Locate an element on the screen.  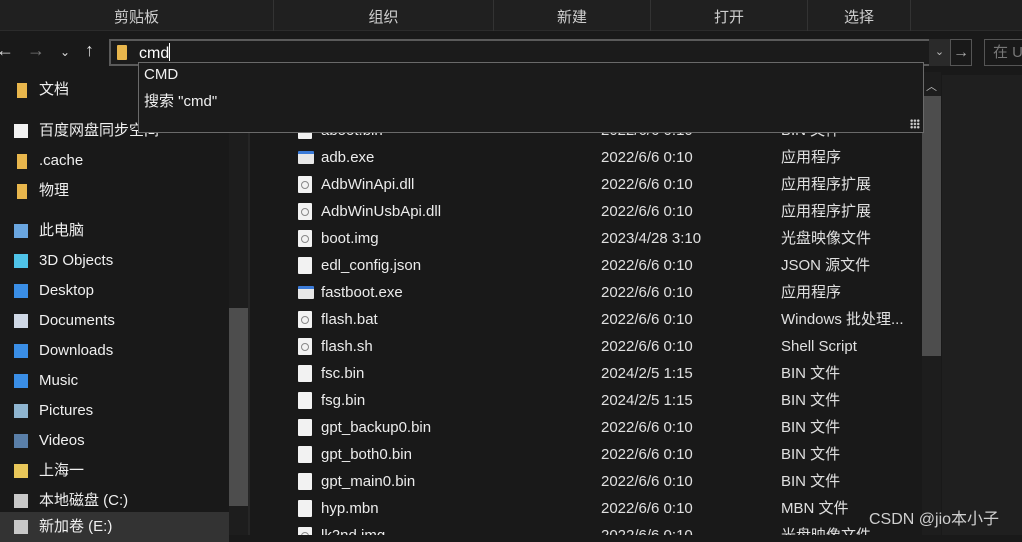
preview-pane is located at coordinates (982, 305).